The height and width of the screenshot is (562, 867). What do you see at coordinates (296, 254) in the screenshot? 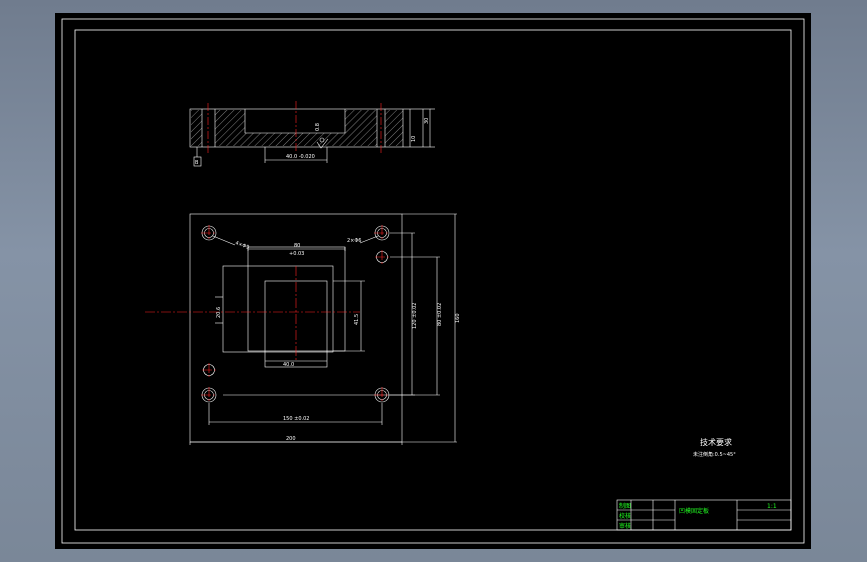
I see `dim-outer-width-tol: +0.03` at bounding box center [296, 254].